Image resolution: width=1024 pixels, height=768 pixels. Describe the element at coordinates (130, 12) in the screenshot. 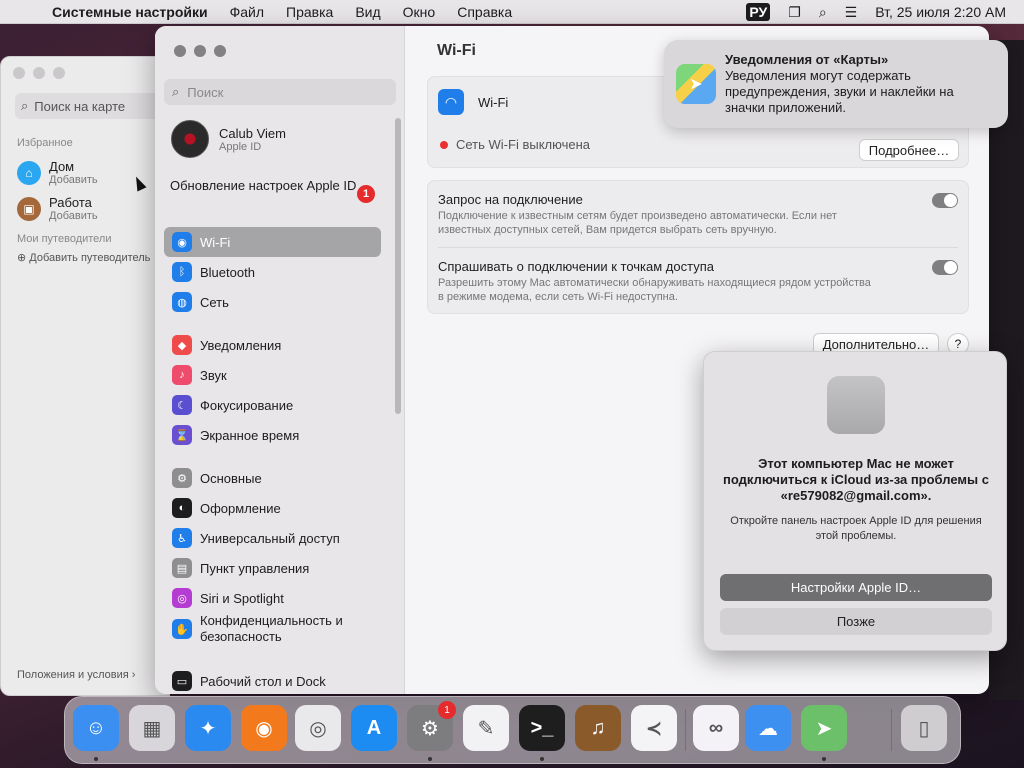

I see `menu-app-name: Системные настройки` at that location.